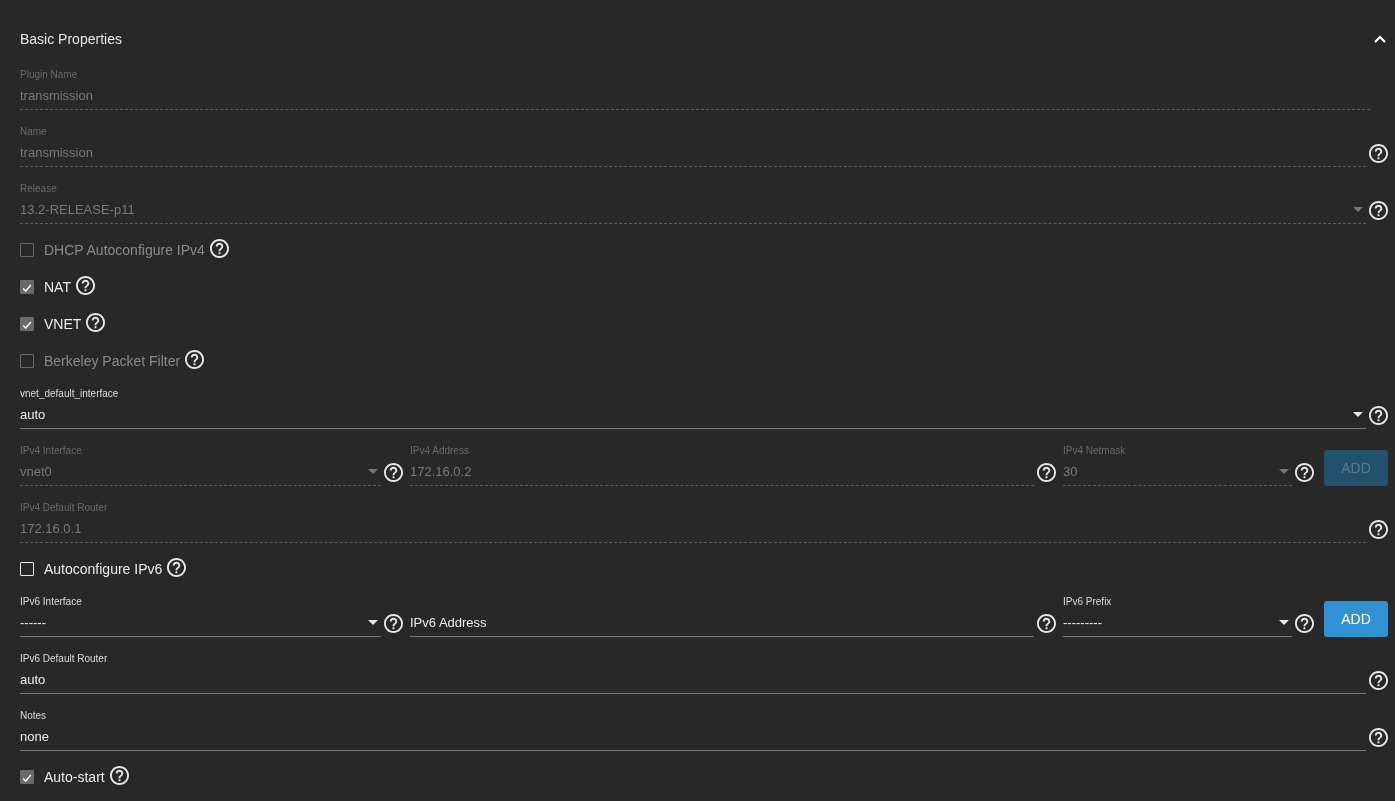 This screenshot has width=1395, height=801. What do you see at coordinates (441, 471) in the screenshot?
I see `field-value: 172.16.0.2` at bounding box center [441, 471].